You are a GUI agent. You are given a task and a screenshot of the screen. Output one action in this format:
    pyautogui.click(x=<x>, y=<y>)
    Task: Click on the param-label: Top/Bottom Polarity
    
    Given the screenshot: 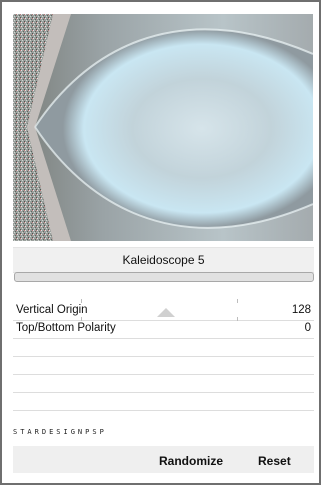 What is the action you would take?
    pyautogui.click(x=66, y=328)
    